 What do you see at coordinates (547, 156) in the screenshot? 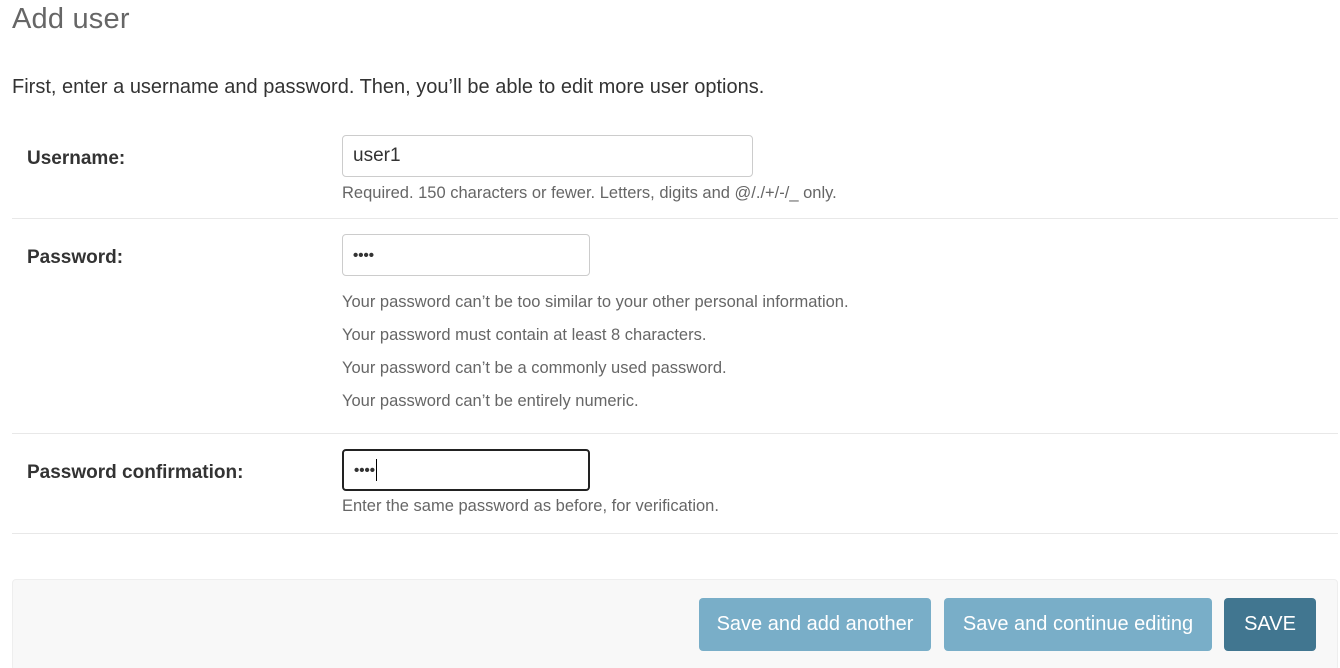
I see `username-input: user1` at bounding box center [547, 156].